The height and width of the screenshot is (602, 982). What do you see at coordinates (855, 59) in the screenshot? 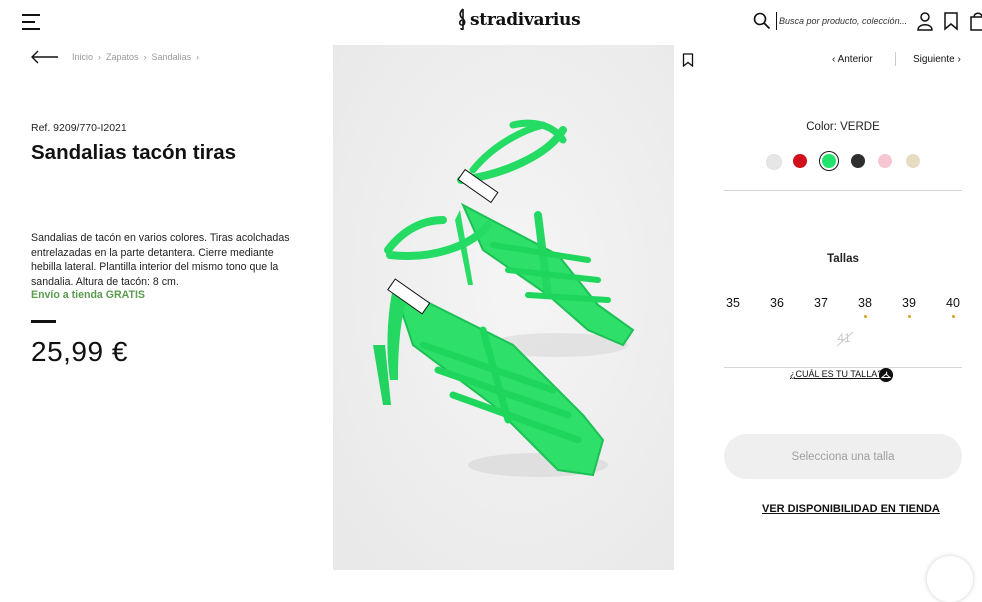
I see `previous-label: Anterior` at bounding box center [855, 59].